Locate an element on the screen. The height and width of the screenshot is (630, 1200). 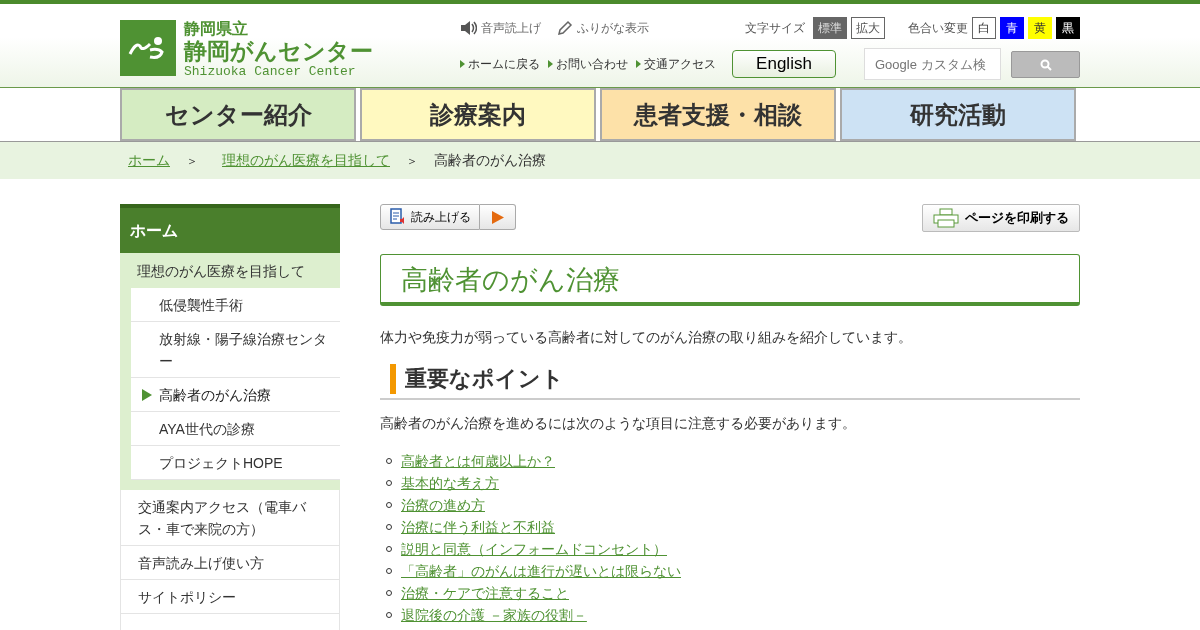
section-heading: 重要なポイント is located at coordinates (735, 379).